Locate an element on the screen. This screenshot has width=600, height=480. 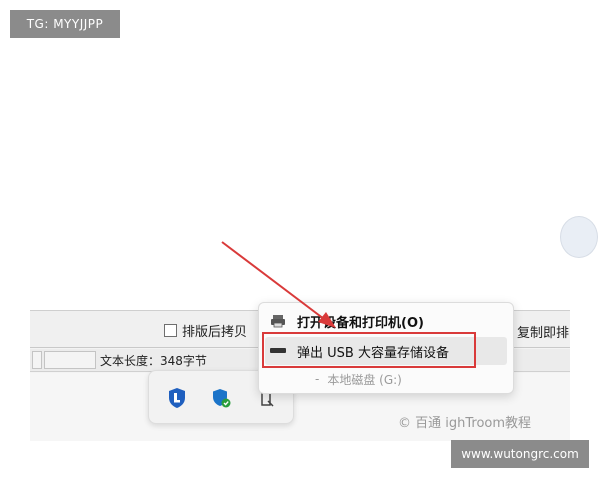
dash-icon: - is located at coordinates (317, 379).